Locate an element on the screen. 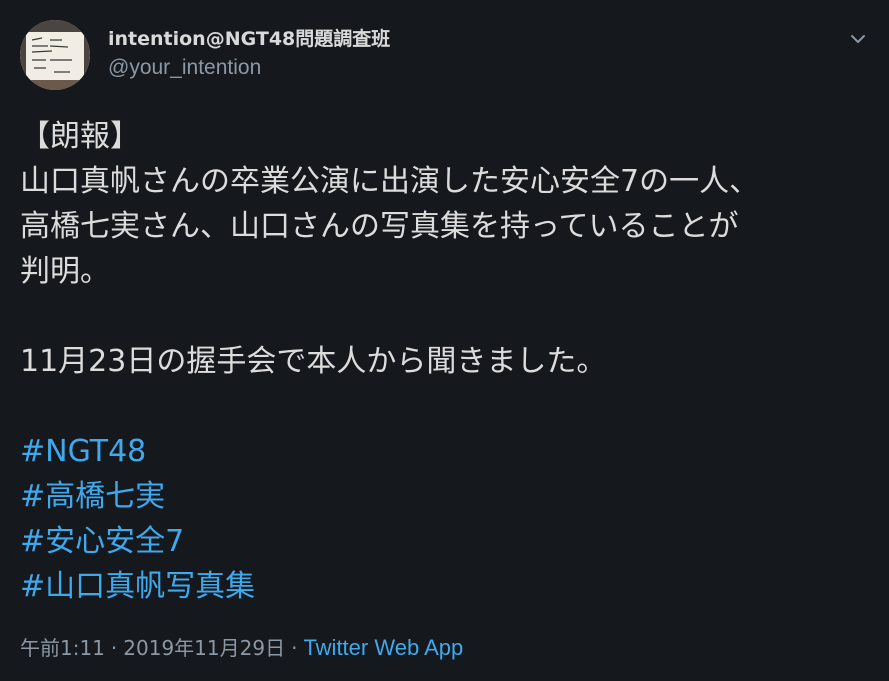 The image size is (889, 681). avatar-photo-icon is located at coordinates (55, 55).